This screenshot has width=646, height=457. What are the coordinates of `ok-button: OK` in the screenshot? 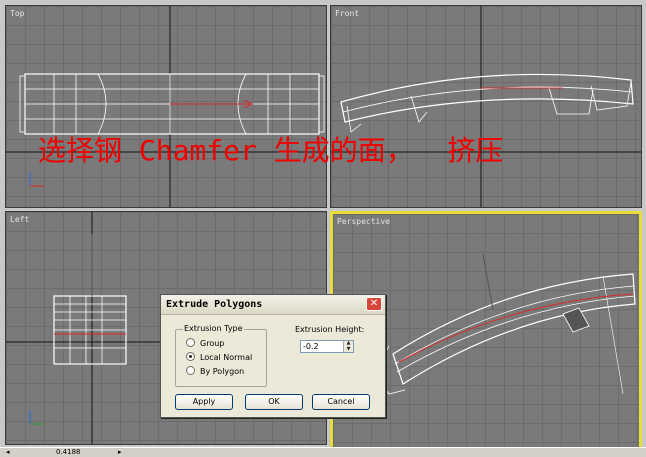 It's located at (274, 402).